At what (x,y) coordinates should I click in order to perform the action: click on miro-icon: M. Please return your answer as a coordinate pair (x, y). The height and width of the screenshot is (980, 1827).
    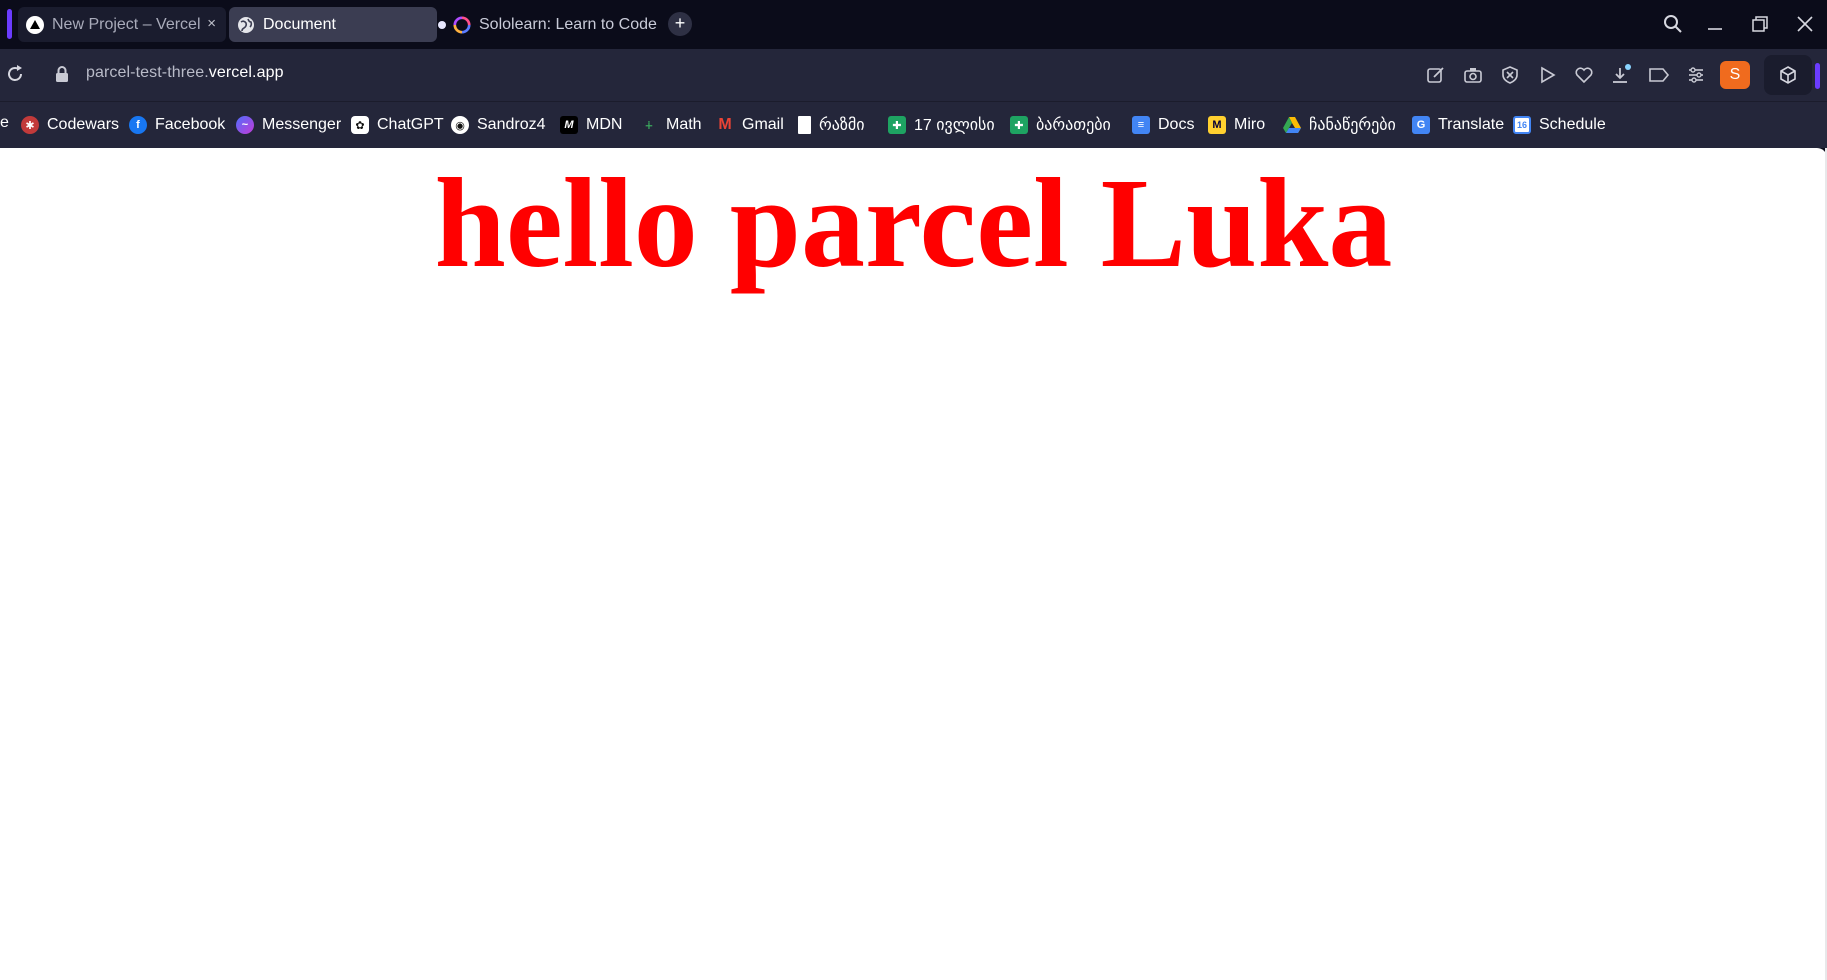
    Looking at the image, I should click on (1217, 125).